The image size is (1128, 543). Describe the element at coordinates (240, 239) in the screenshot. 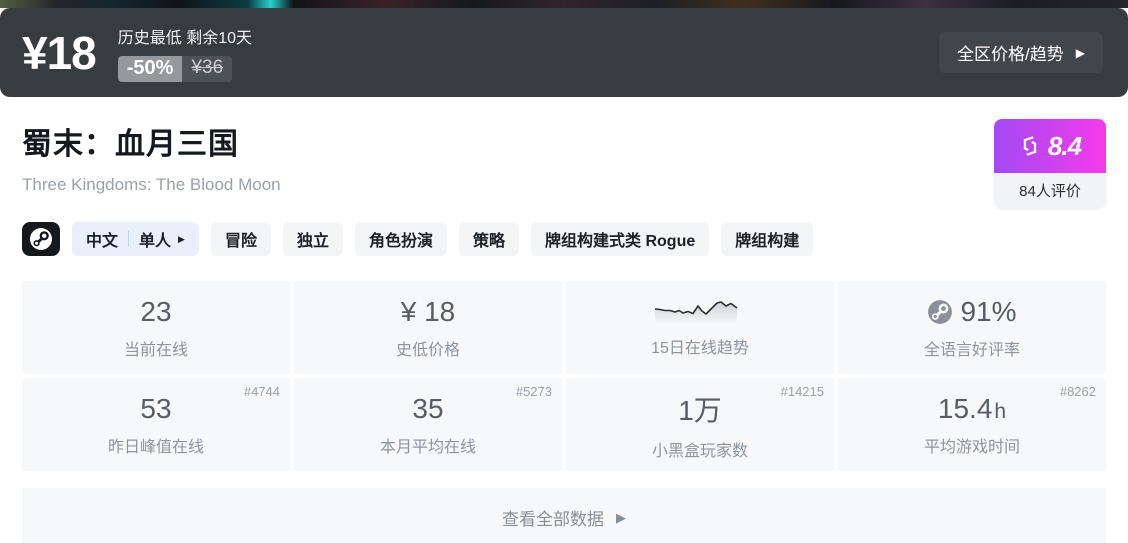

I see `tag-chip: 冒险` at that location.